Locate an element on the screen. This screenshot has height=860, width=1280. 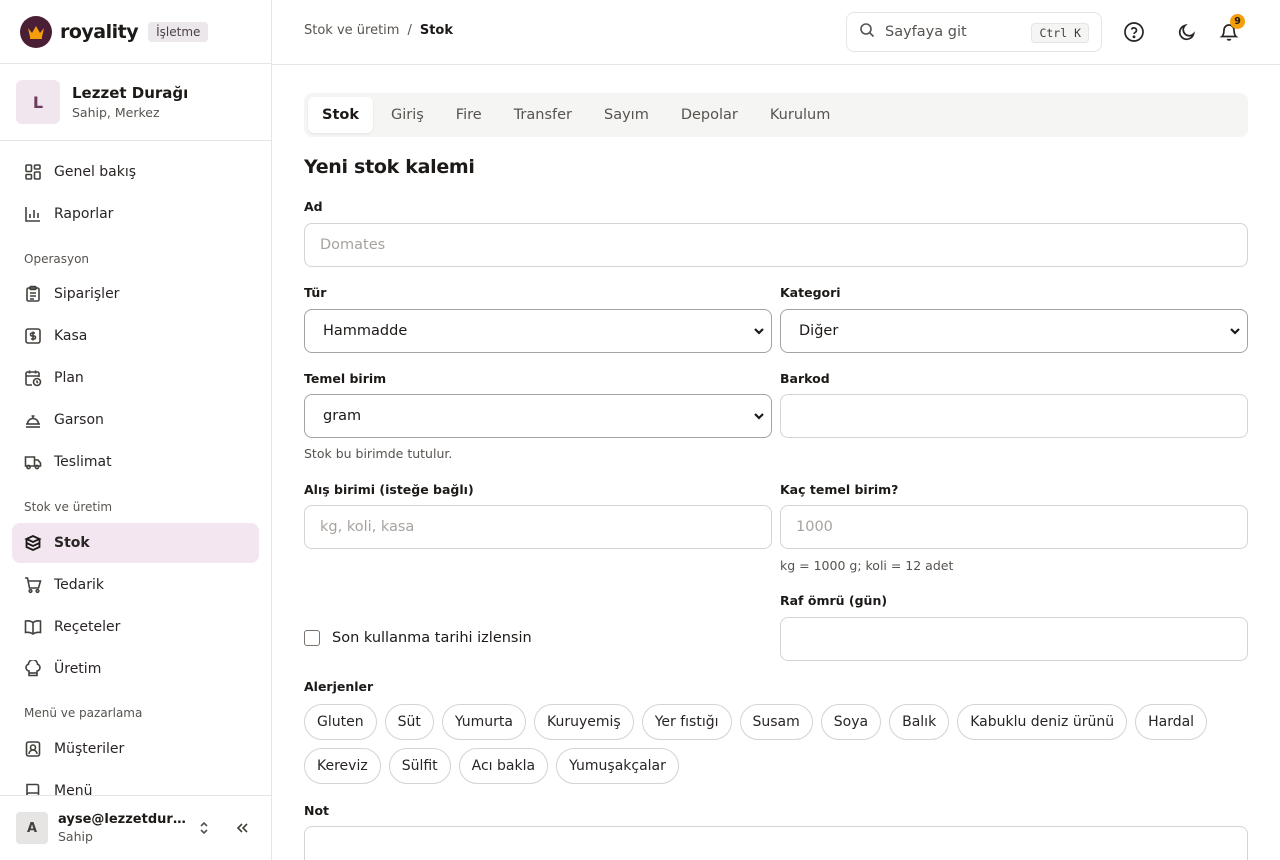
cash-register-icon is located at coordinates (33, 336).